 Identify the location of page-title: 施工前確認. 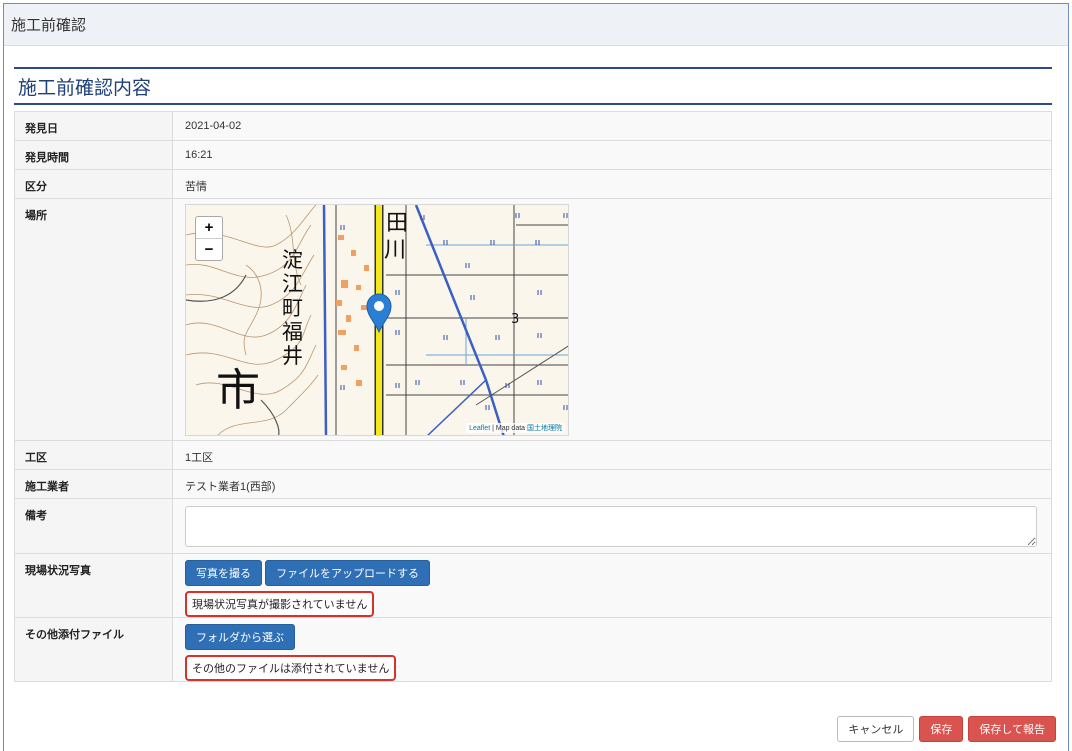
(49, 25).